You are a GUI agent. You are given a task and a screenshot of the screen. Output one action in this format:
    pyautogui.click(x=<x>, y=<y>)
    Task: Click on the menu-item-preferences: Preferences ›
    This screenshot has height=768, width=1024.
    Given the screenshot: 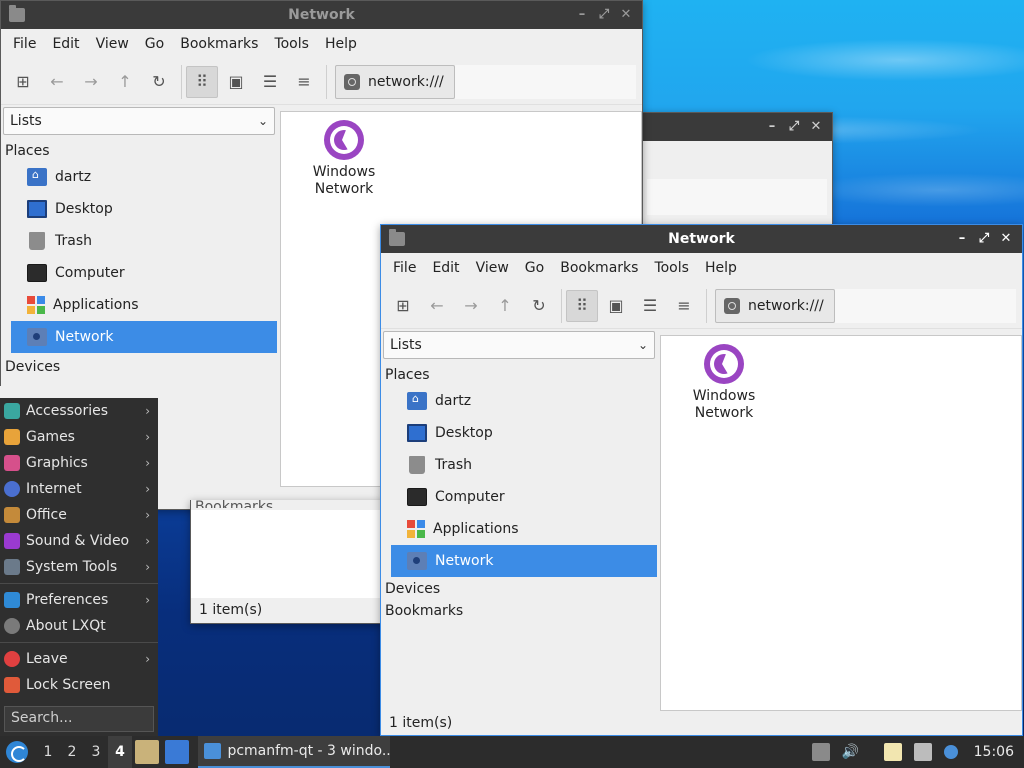 What is the action you would take?
    pyautogui.click(x=79, y=600)
    